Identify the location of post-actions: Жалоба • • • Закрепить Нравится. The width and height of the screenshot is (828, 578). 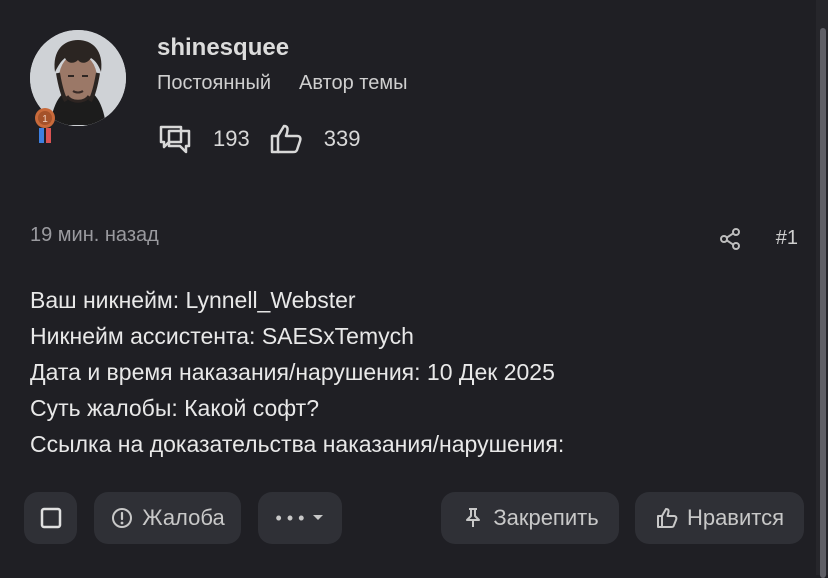
(414, 518).